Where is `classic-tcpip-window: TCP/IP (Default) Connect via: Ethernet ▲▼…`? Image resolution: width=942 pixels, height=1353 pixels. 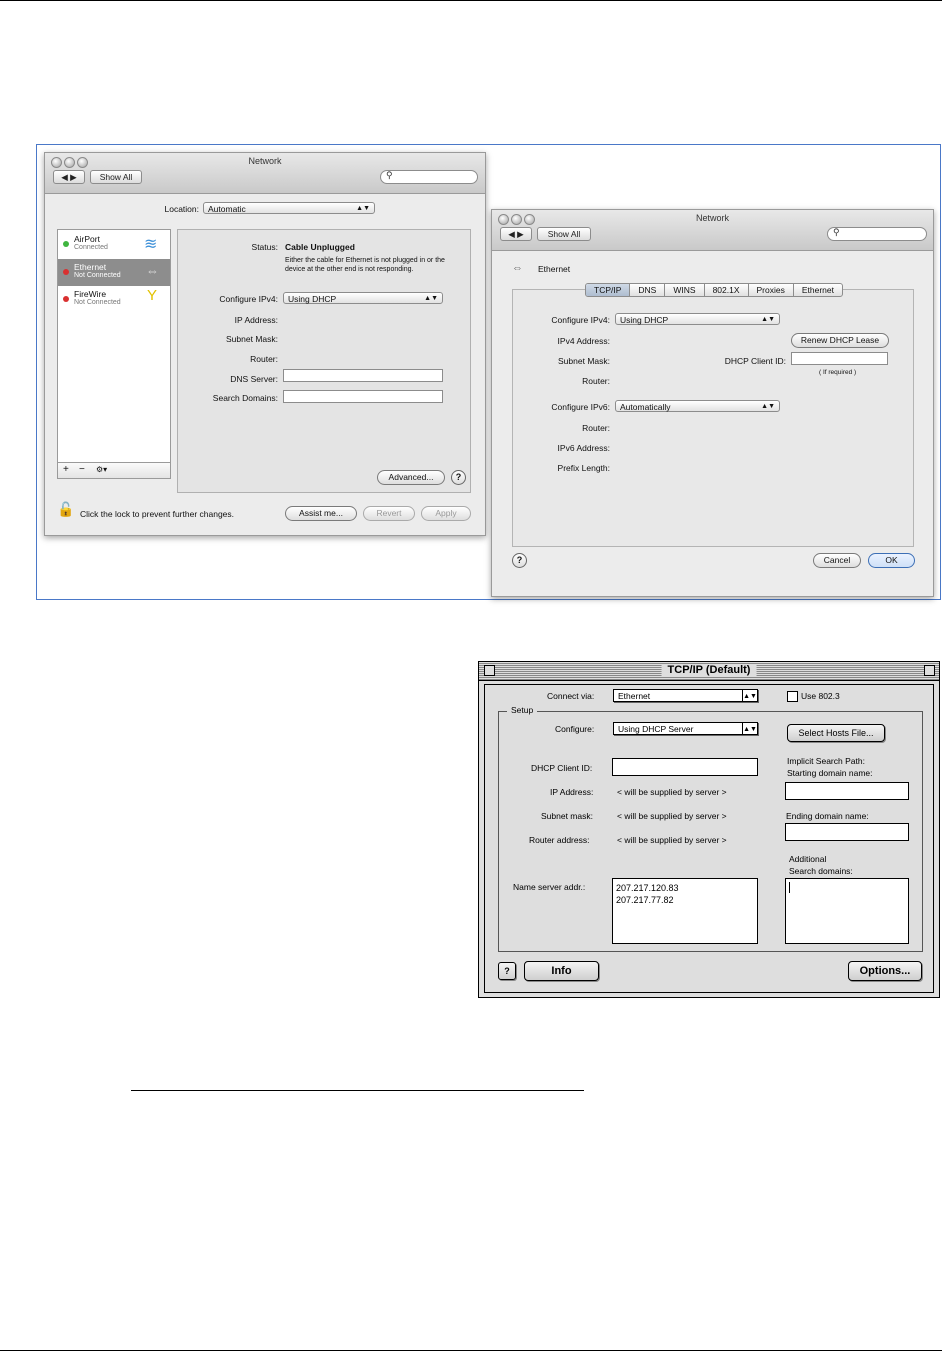
classic-tcpip-window: TCP/IP (Default) Connect via: Ethernet ▲▼… is located at coordinates (709, 829).